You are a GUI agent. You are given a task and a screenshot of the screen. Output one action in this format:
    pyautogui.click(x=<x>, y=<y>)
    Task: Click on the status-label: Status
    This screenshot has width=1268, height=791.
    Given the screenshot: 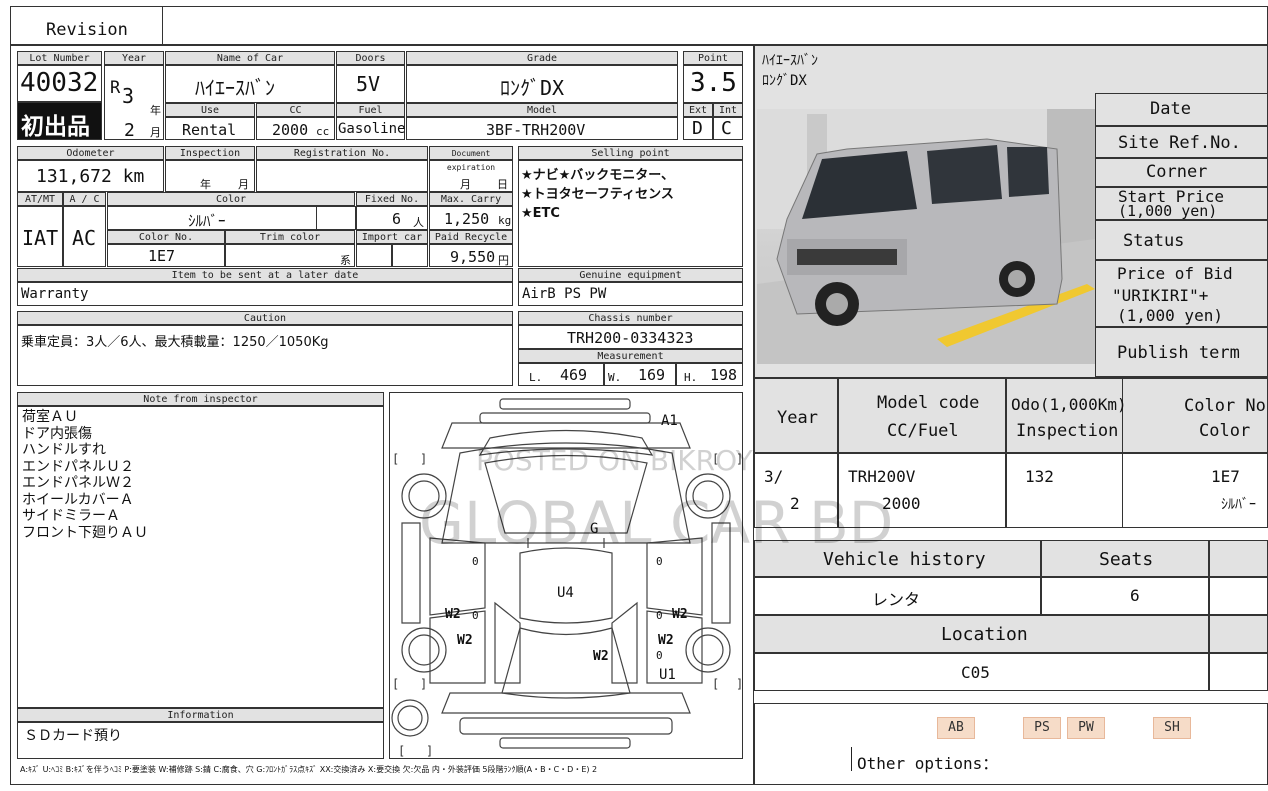 What is the action you would take?
    pyautogui.click(x=1154, y=241)
    